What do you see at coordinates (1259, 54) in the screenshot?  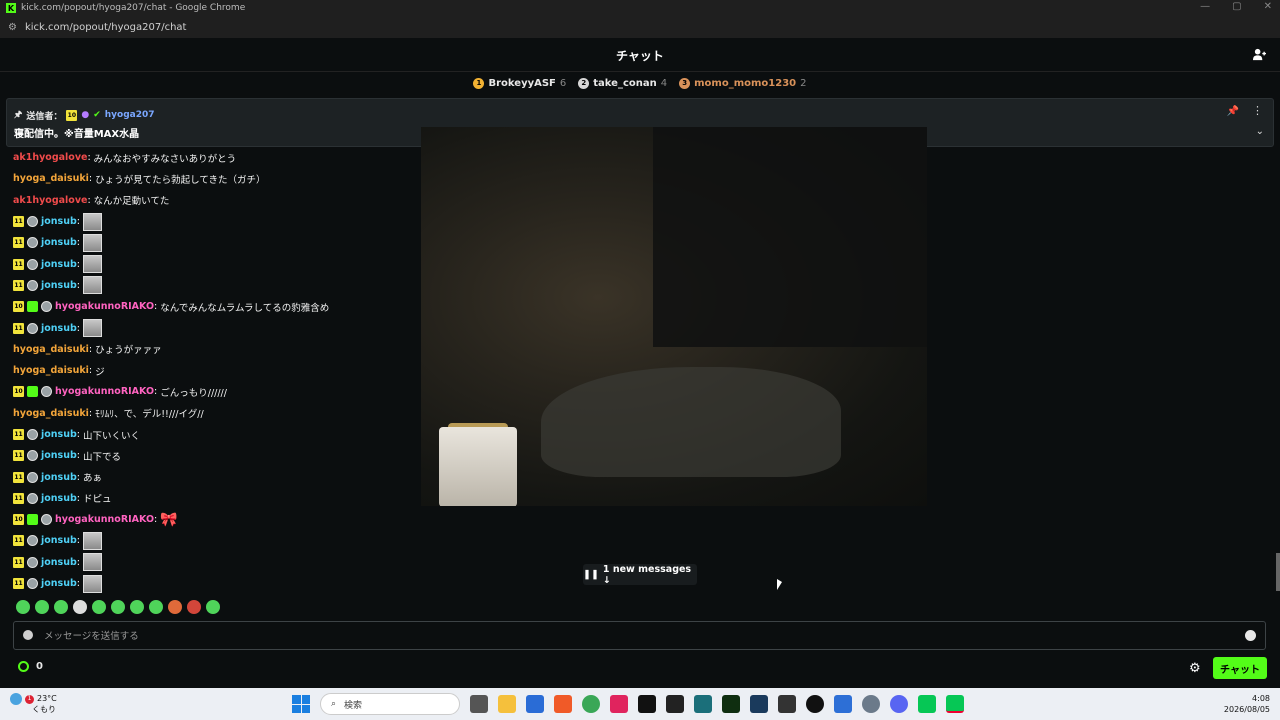 I see `users-icon` at bounding box center [1259, 54].